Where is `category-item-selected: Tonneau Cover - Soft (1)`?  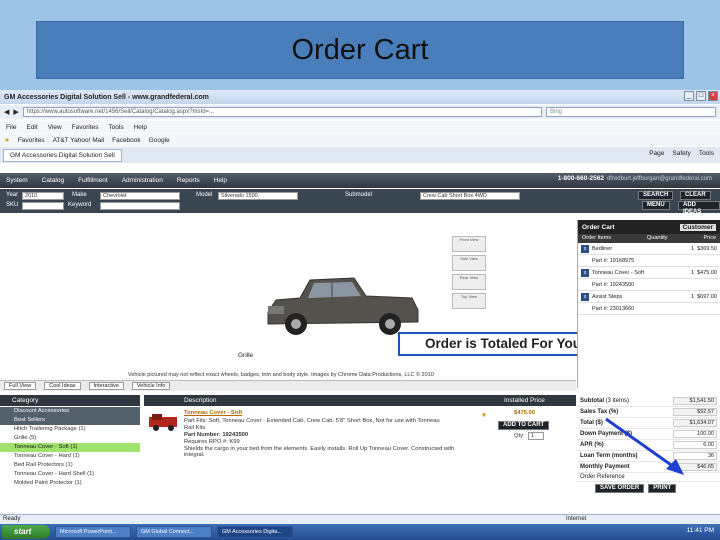 category-item-selected: Tonneau Cover - Soft (1) is located at coordinates (70, 447).